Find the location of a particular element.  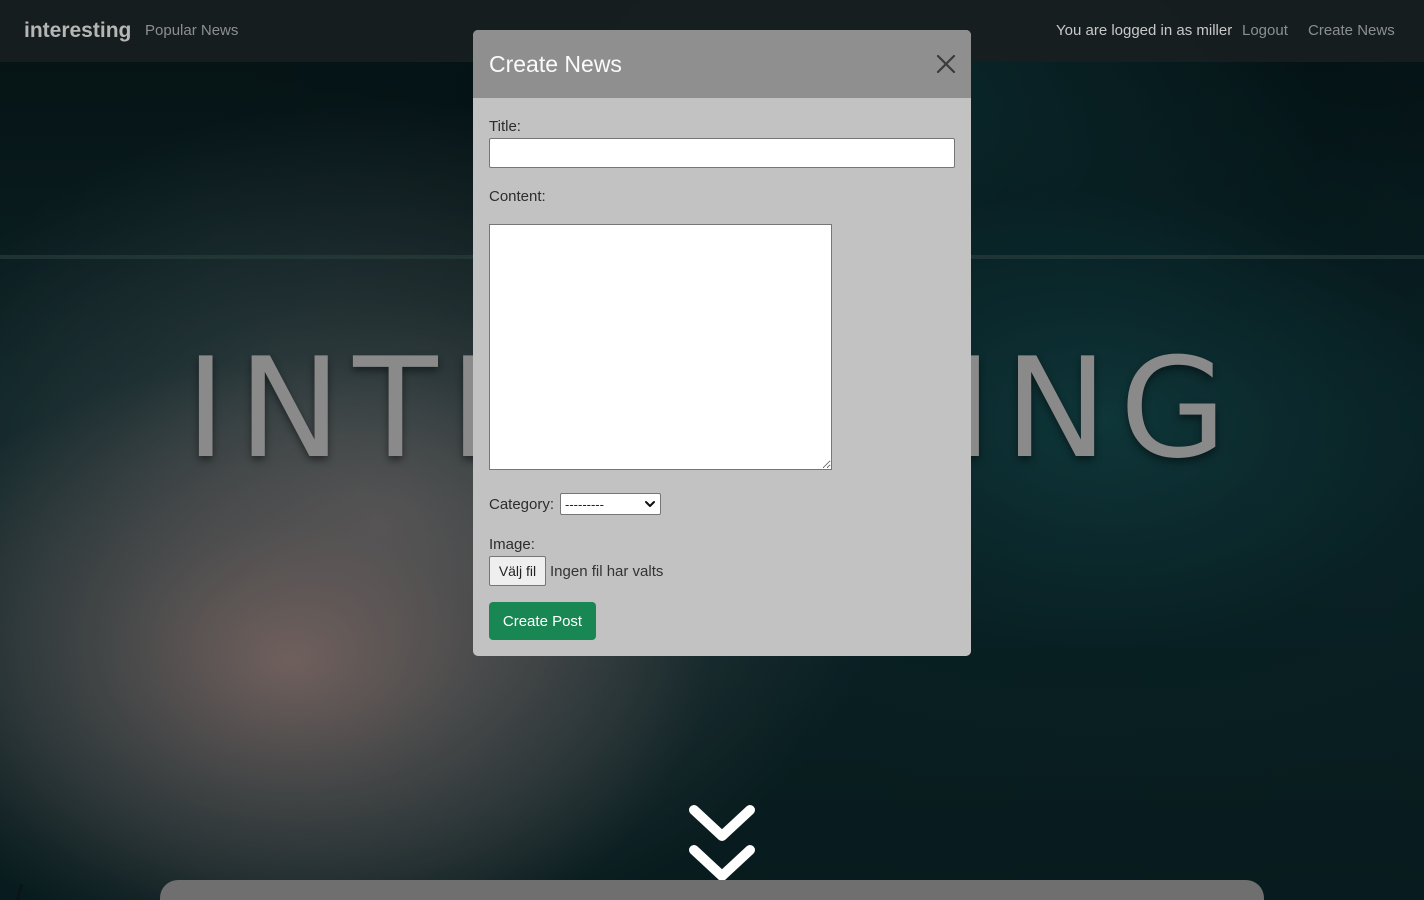

close-icon is located at coordinates (946, 64).